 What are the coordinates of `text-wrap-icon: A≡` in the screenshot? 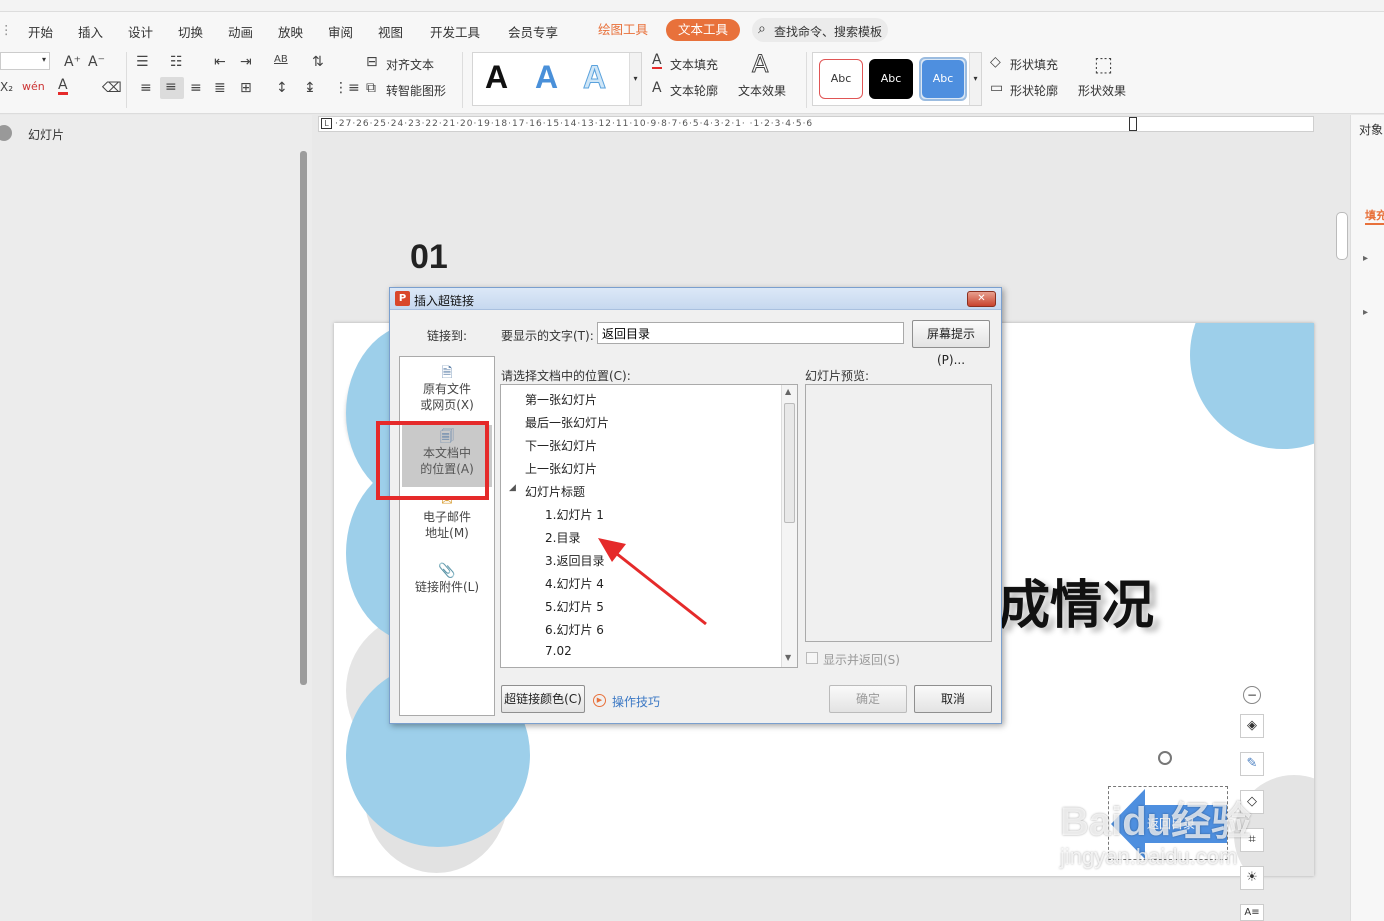 It's located at (1252, 912).